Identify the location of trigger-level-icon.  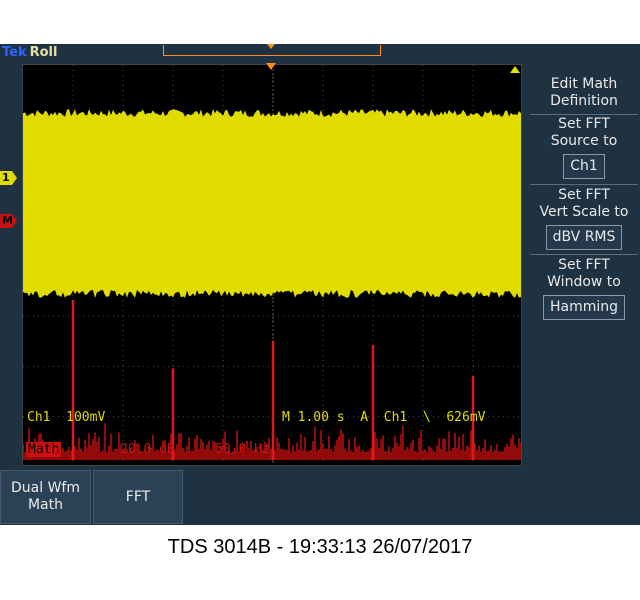
(515, 69).